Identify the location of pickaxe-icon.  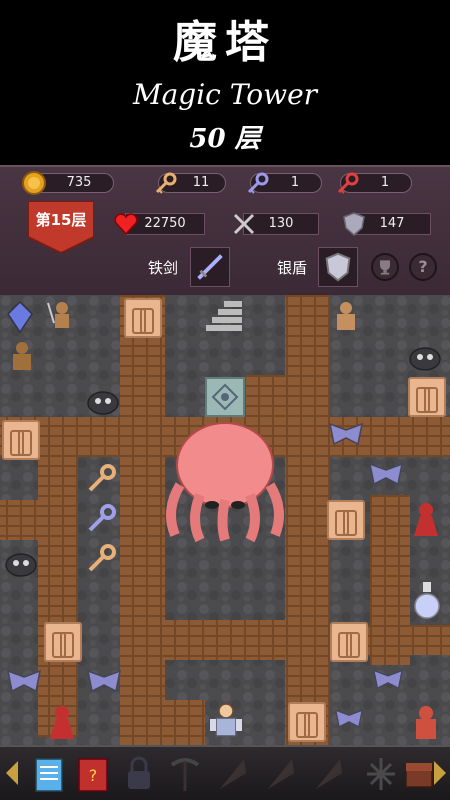
(185, 774).